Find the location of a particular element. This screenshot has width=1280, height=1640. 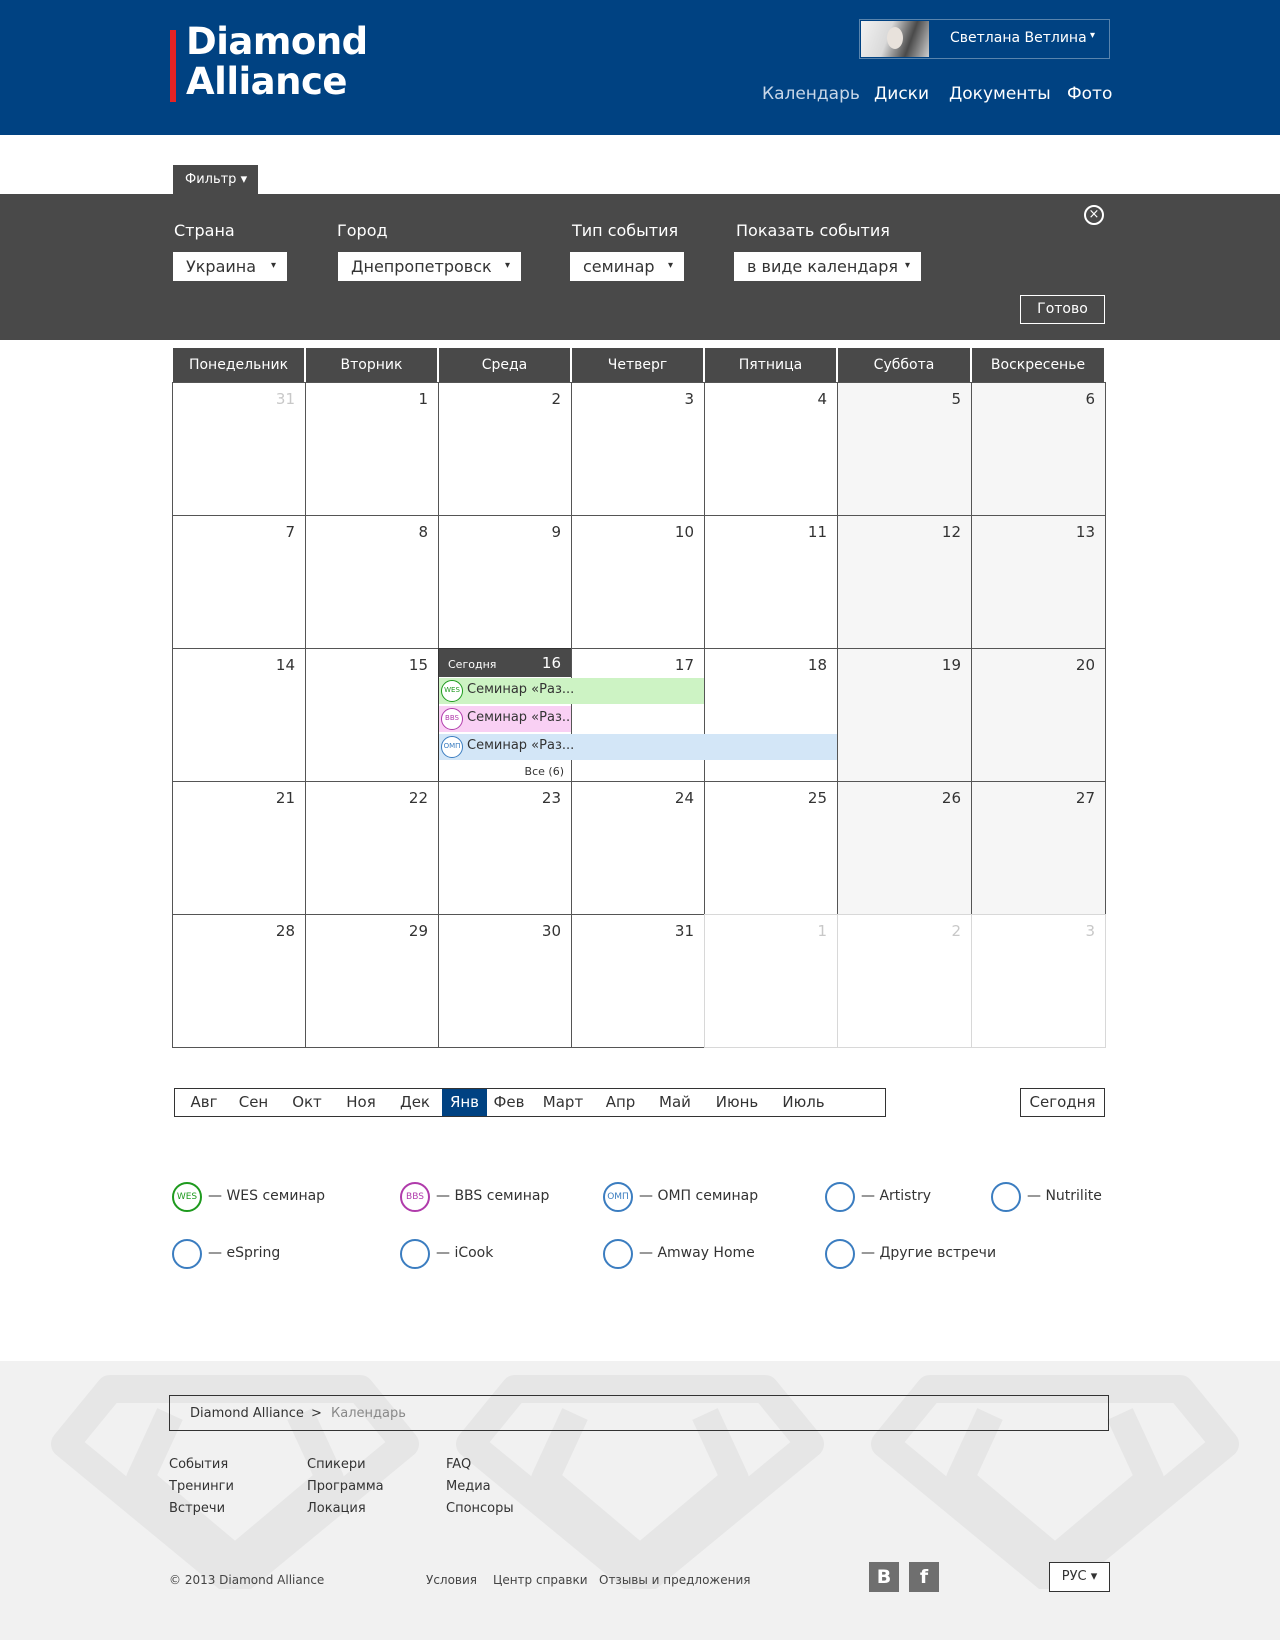

calendar-day: 6 is located at coordinates (1038, 449).